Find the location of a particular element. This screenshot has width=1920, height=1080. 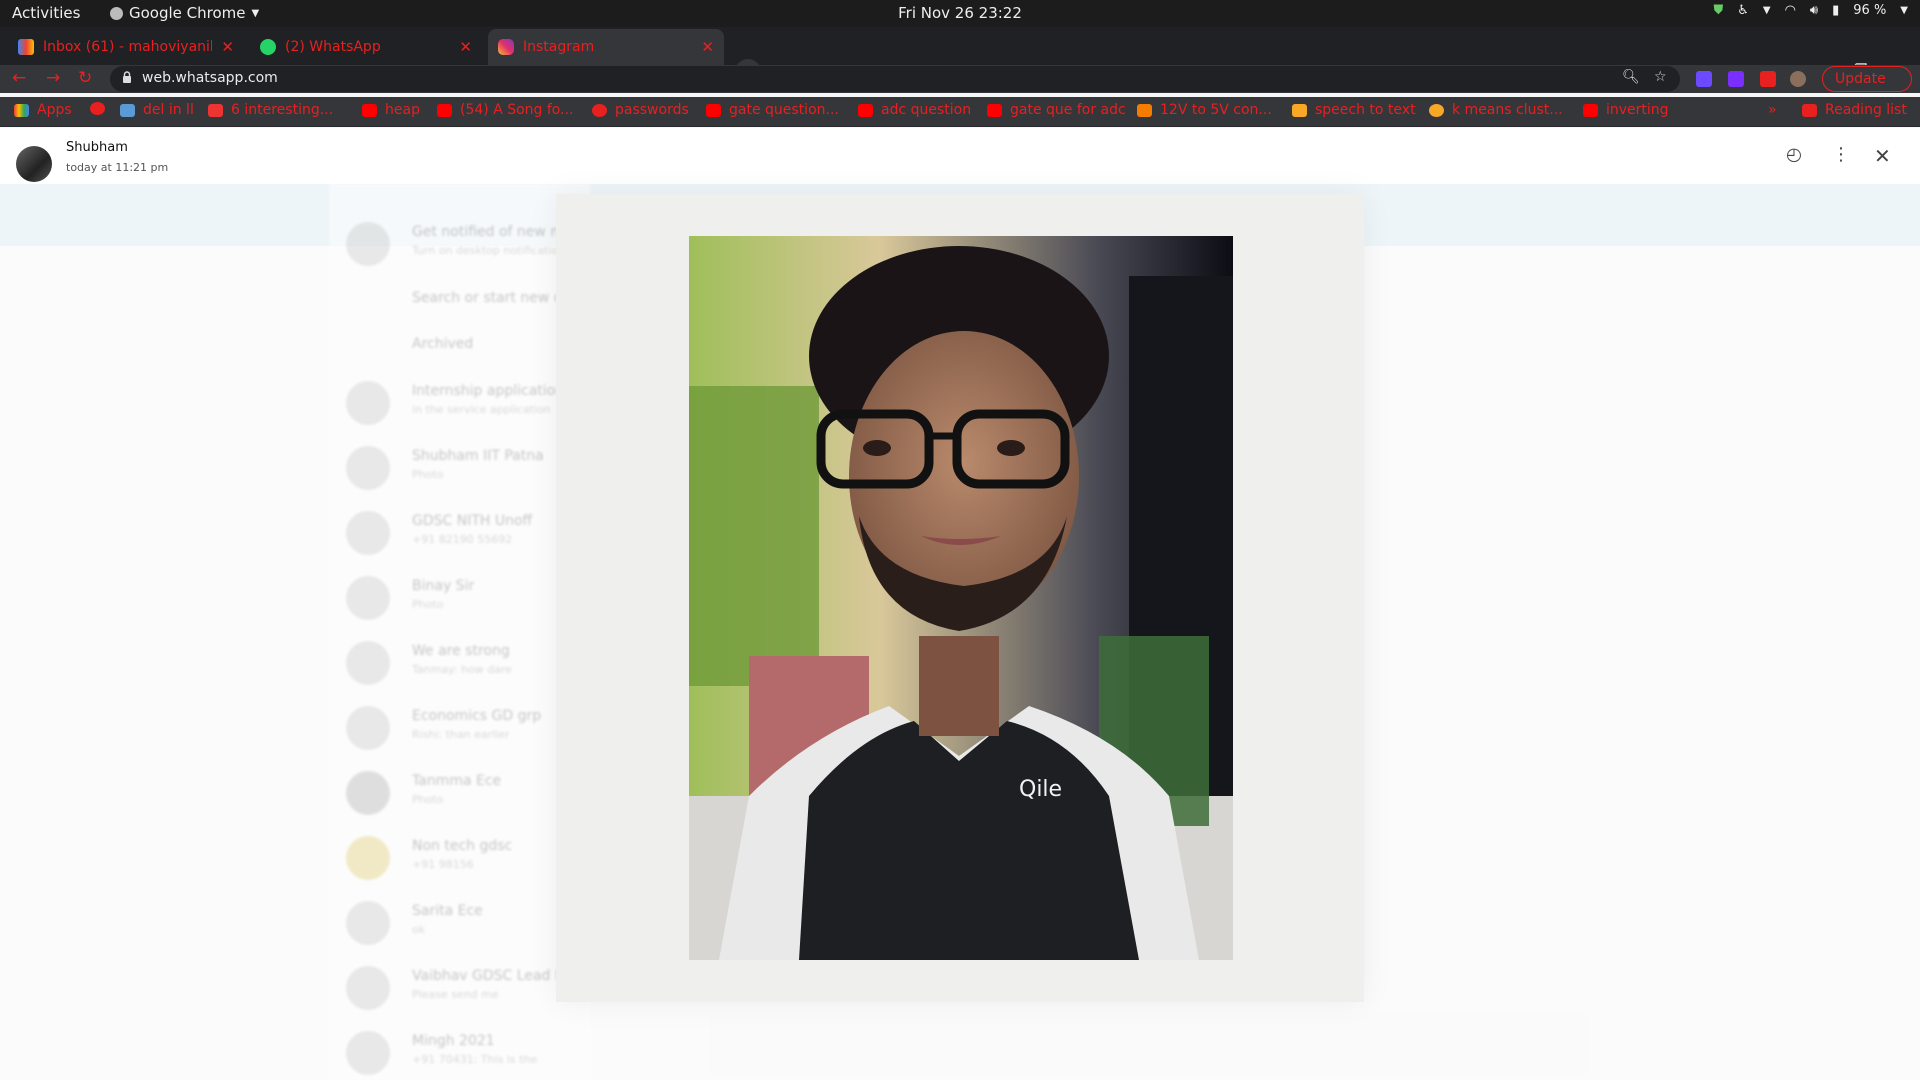

gmail-icon is located at coordinates (26, 47).